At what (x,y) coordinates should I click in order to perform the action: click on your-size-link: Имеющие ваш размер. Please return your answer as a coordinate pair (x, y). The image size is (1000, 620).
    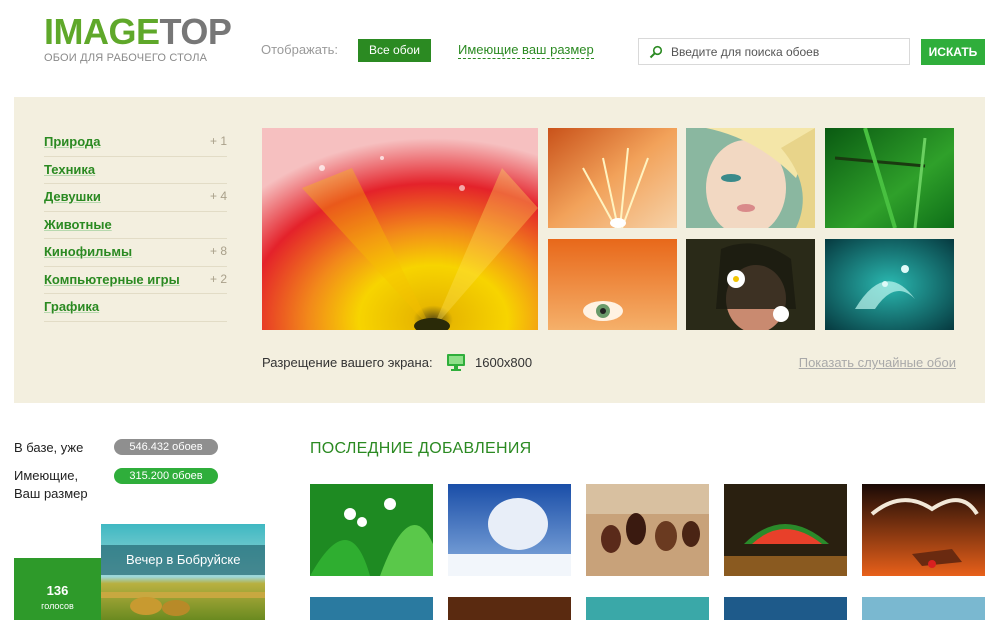
    Looking at the image, I should click on (526, 50).